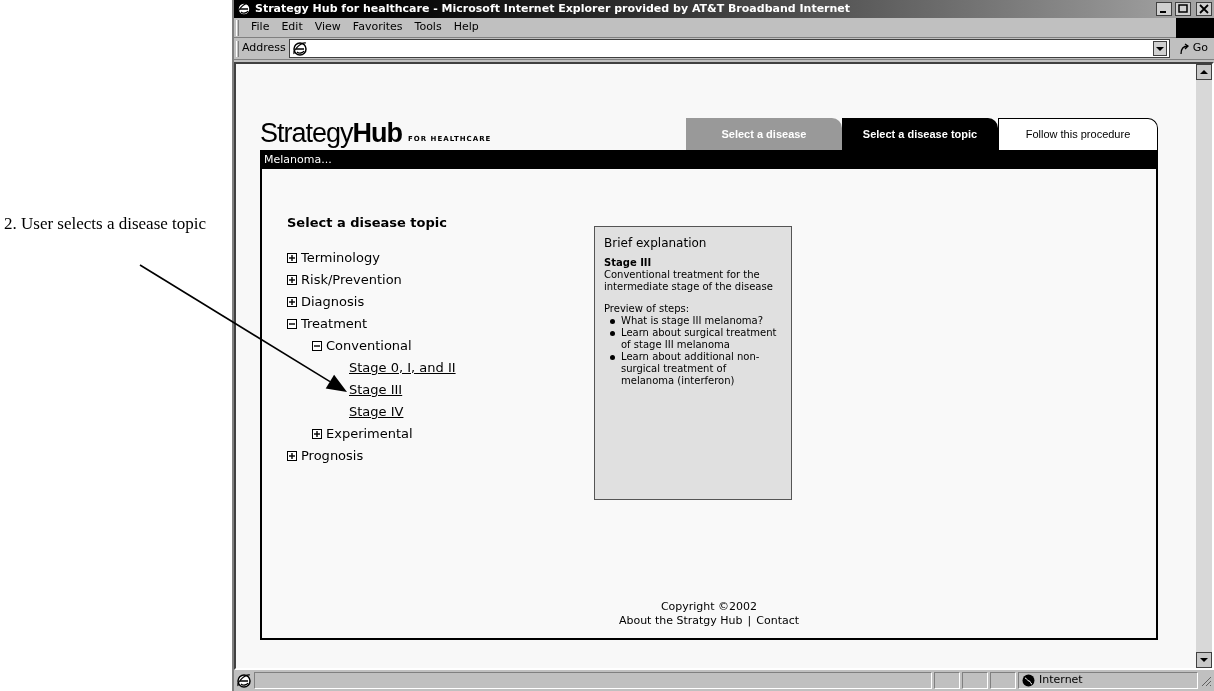 The image size is (1214, 691). Describe the element at coordinates (1078, 134) in the screenshot. I see `step-tab: Follow this procedure` at that location.